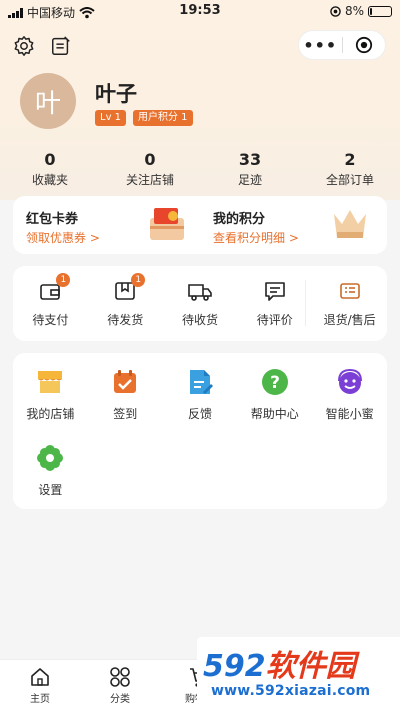 The height and width of the screenshot is (711, 400). What do you see at coordinates (250, 159) in the screenshot?
I see `stat-value: 33` at bounding box center [250, 159].